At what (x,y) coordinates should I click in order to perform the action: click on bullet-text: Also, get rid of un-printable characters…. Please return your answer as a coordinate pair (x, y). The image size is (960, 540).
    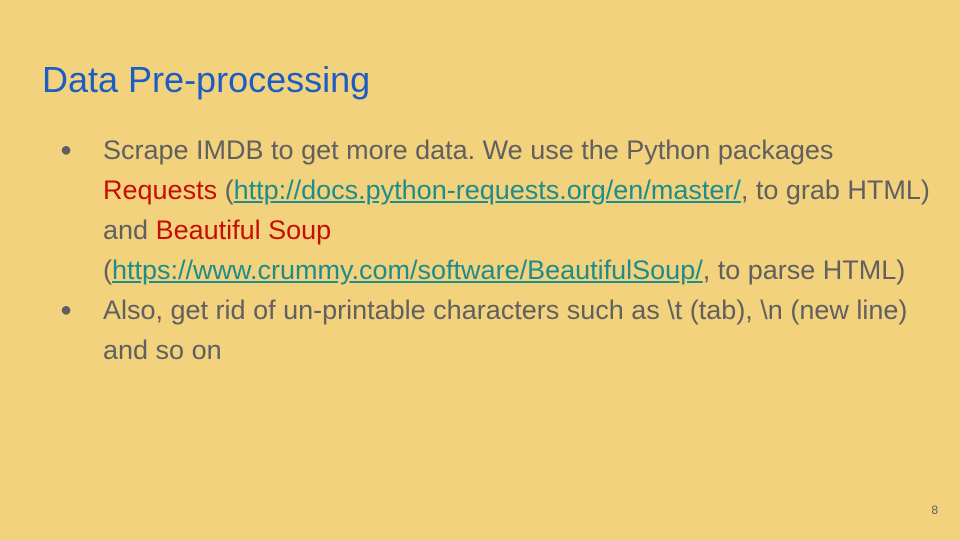
    Looking at the image, I should click on (505, 330).